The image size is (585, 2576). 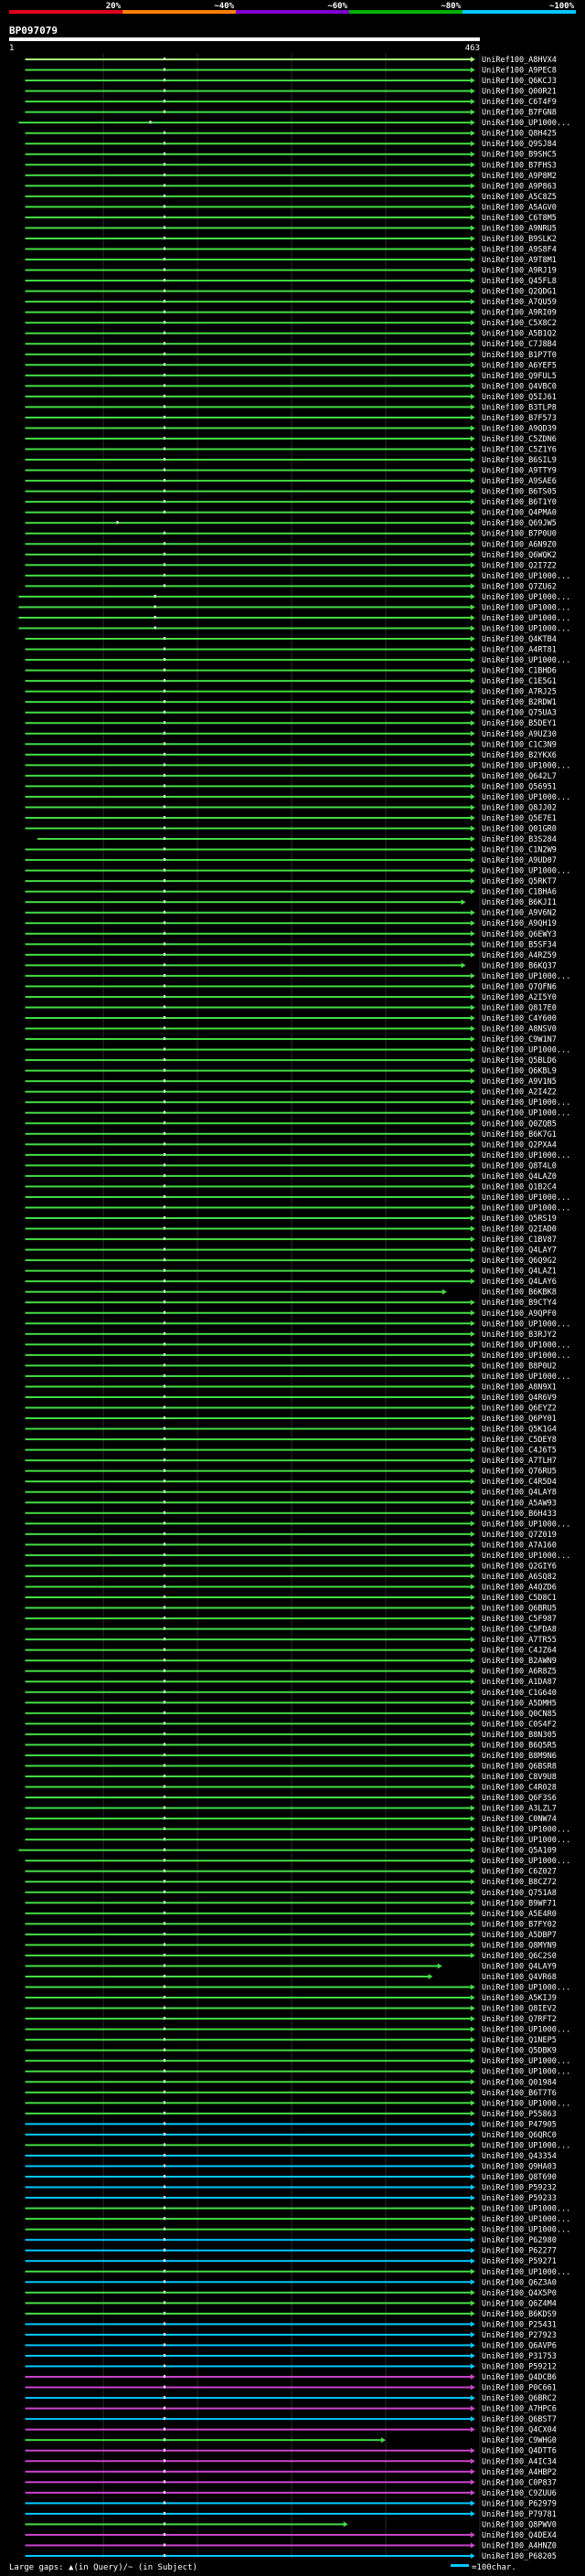 What do you see at coordinates (291, 692) in the screenshot?
I see `hit-row: UniRef100_A7RJ25` at bounding box center [291, 692].